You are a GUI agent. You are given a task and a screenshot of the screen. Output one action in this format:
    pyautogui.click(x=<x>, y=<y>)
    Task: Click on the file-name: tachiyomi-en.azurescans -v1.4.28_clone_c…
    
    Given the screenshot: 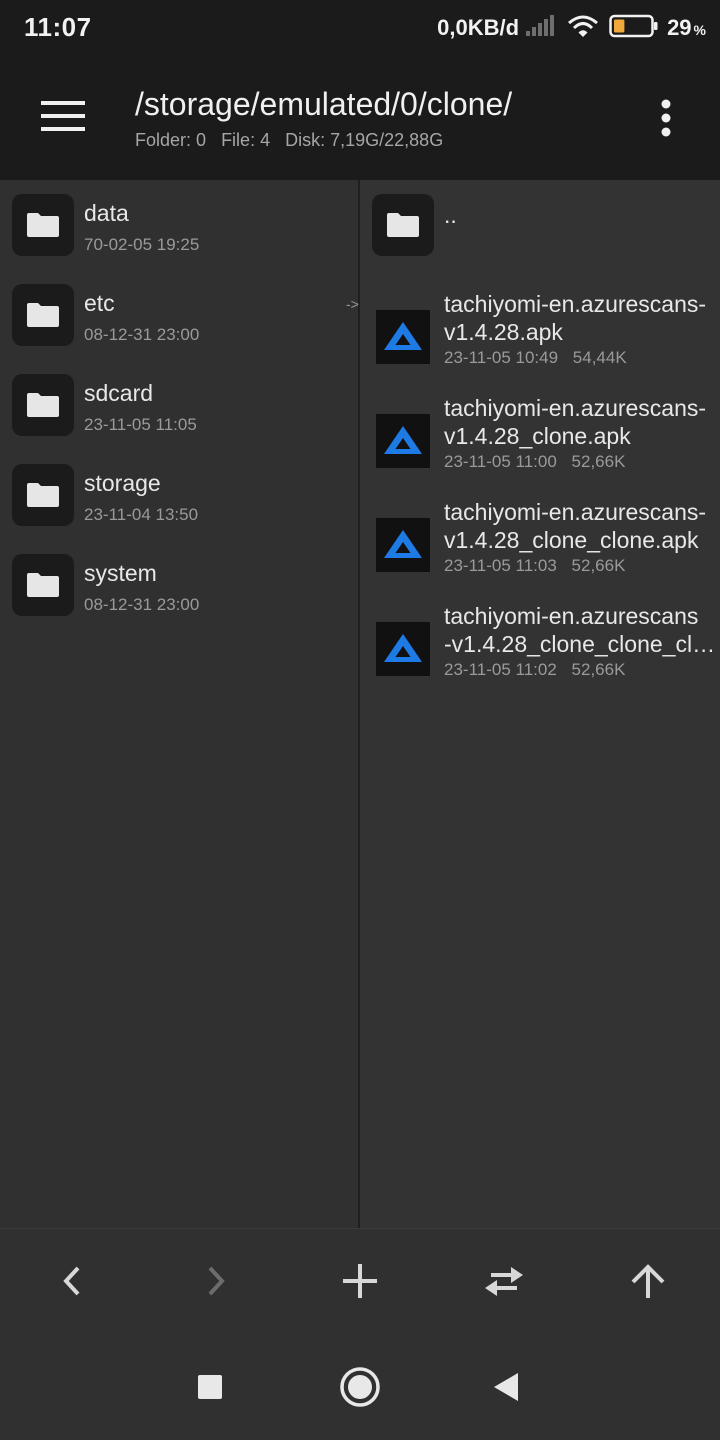 What is the action you would take?
    pyautogui.click(x=580, y=630)
    